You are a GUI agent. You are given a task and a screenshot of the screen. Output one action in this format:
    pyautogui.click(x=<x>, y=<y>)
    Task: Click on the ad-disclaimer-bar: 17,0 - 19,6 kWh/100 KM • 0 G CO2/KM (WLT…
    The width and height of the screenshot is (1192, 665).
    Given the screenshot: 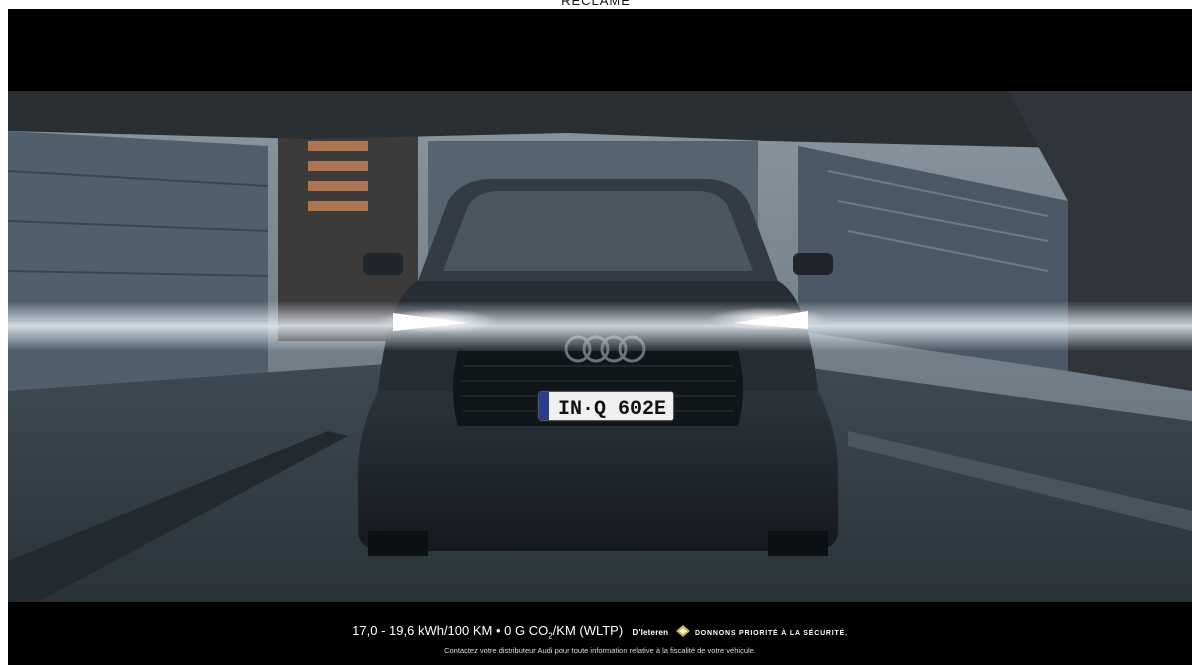 What is the action you would take?
    pyautogui.click(x=600, y=633)
    